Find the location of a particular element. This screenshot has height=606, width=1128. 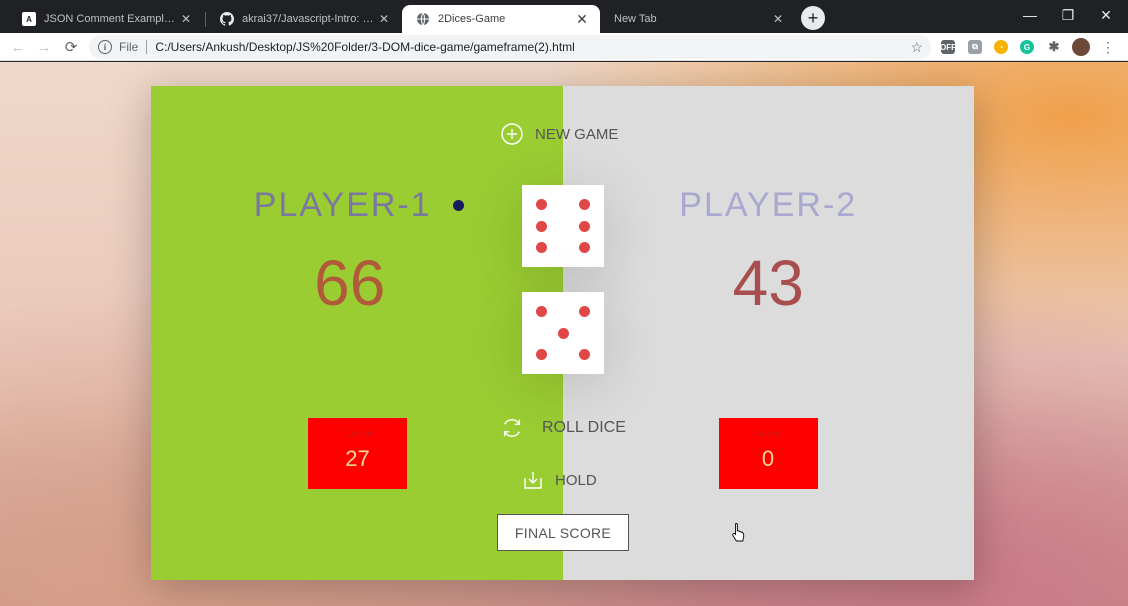

tab-title: New Tab is located at coordinates (635, 19).